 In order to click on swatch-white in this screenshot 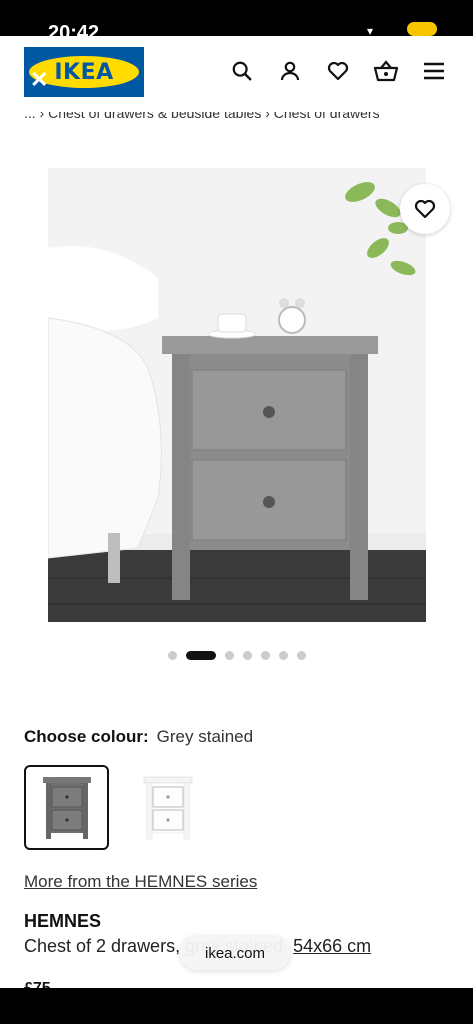, I will do `click(167, 807)`.